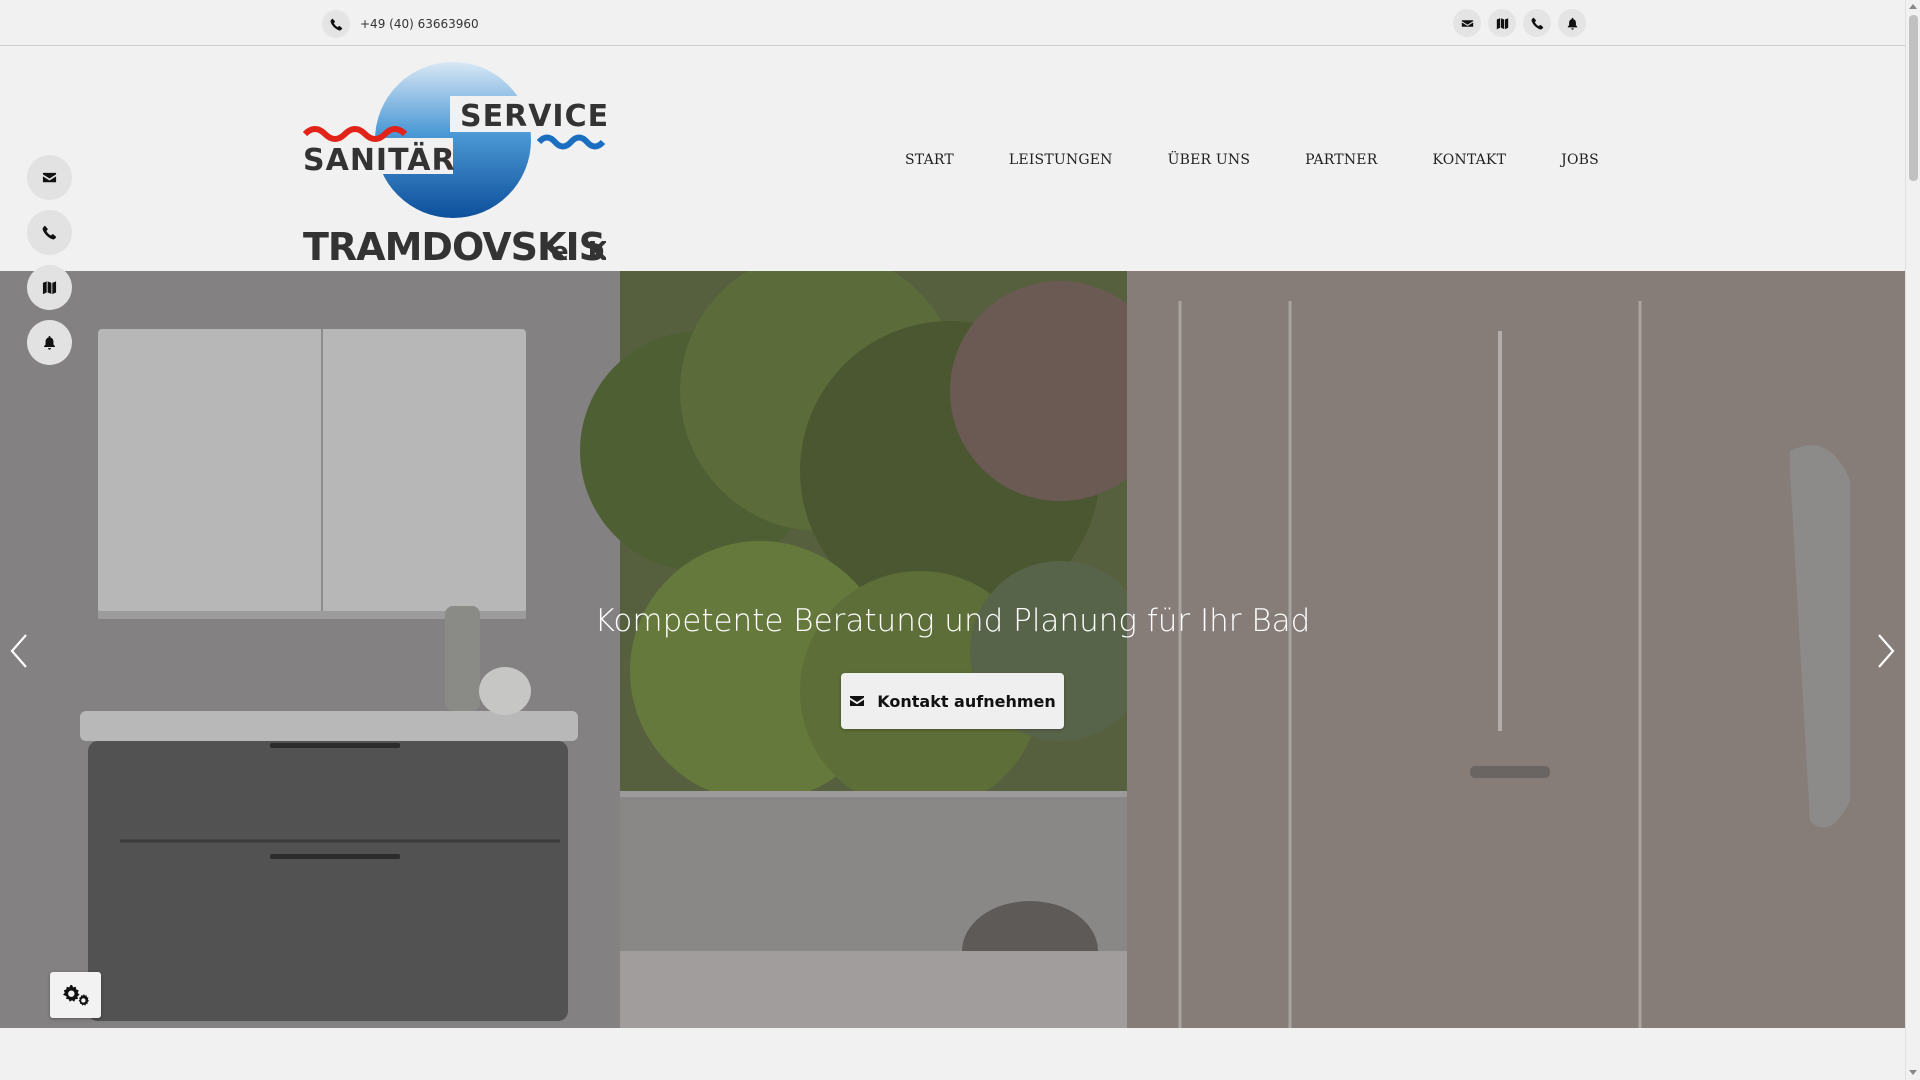 This screenshot has height=1080, width=1920. I want to click on side-map-button, so click(49, 287).